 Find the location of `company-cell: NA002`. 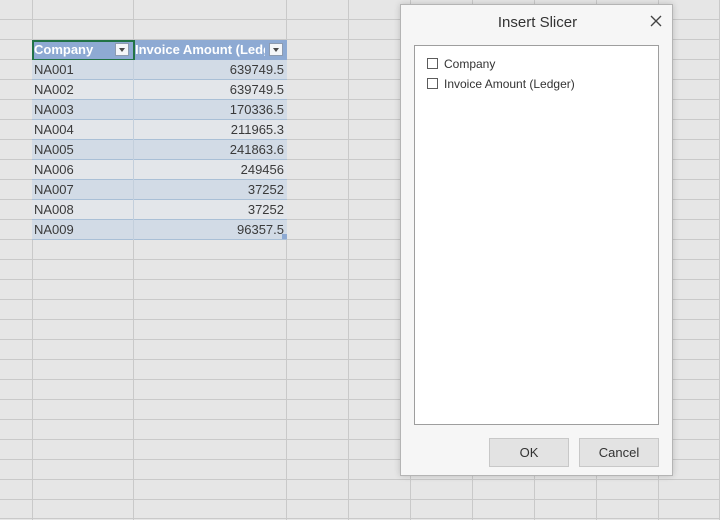

company-cell: NA002 is located at coordinates (83, 90).